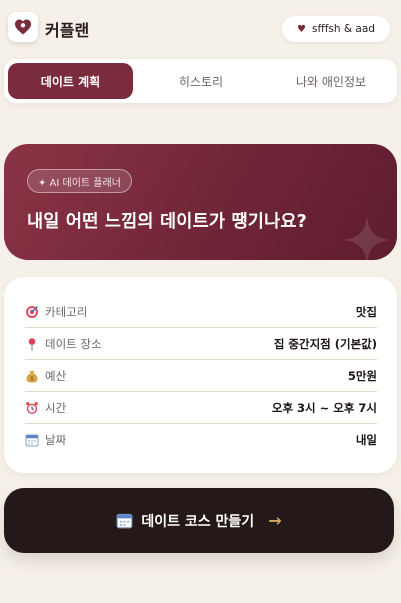 This screenshot has width=401, height=603. I want to click on cta-label: 데이트 코스 만들기, so click(198, 521).